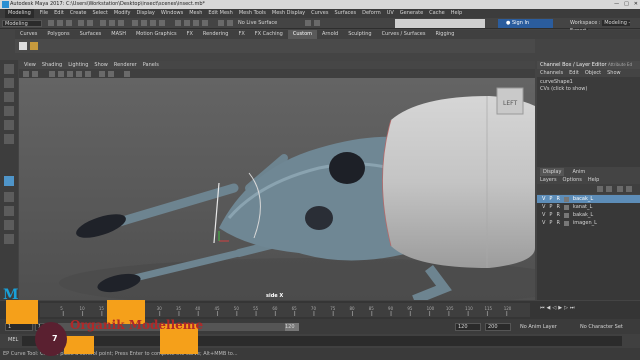 Image resolution: width=640 pixels, height=360 pixels. I want to click on scale-tool-icon, so click(9, 139).